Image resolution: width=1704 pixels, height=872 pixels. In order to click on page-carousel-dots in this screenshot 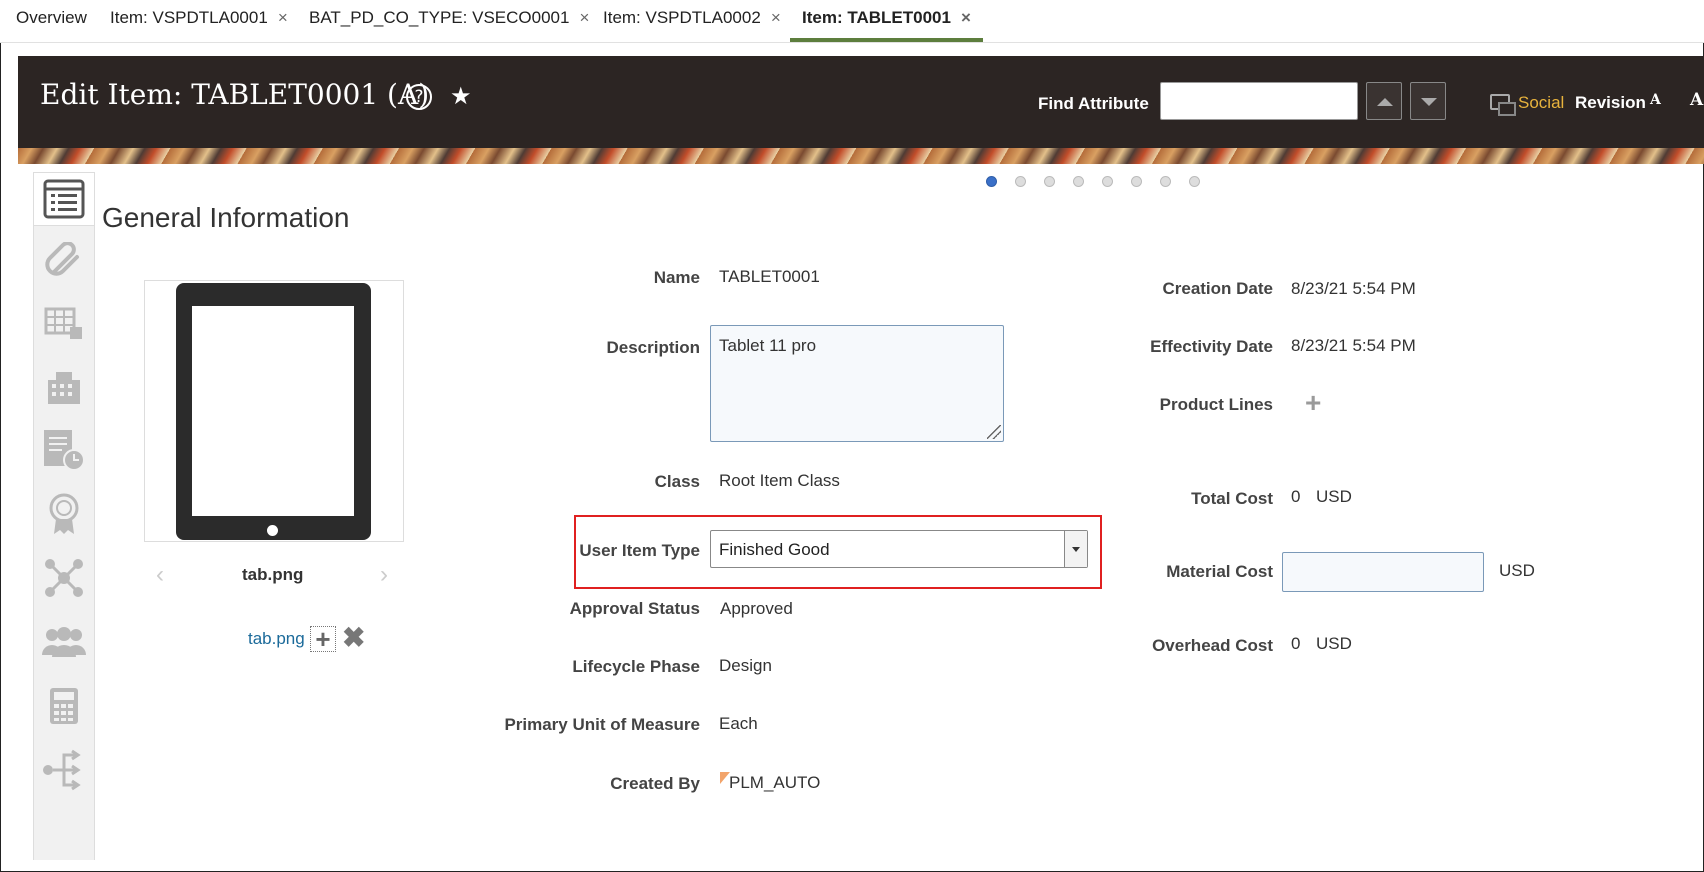, I will do `click(1102, 180)`.